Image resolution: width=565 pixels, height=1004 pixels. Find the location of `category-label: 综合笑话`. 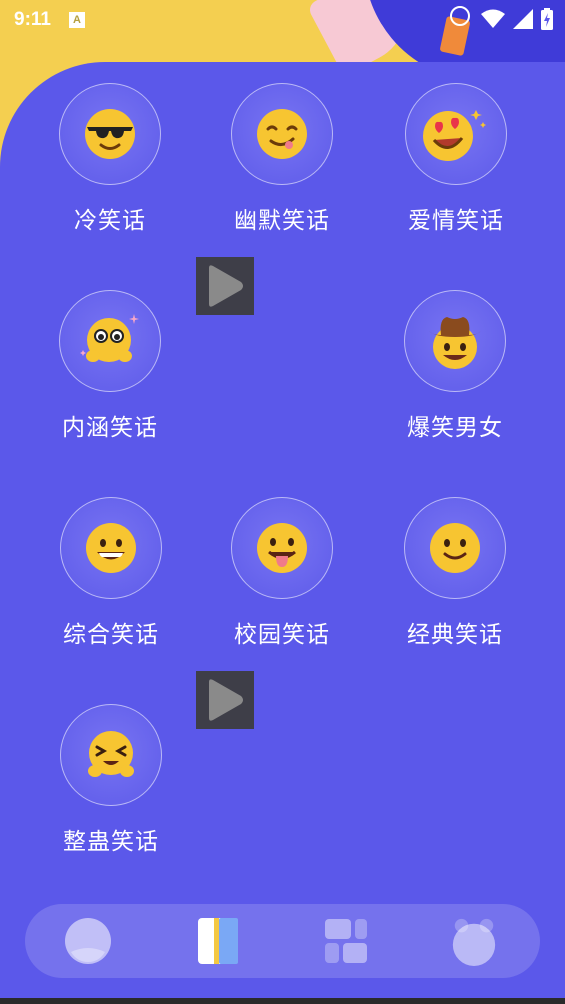

category-label: 综合笑话 is located at coordinates (111, 635).